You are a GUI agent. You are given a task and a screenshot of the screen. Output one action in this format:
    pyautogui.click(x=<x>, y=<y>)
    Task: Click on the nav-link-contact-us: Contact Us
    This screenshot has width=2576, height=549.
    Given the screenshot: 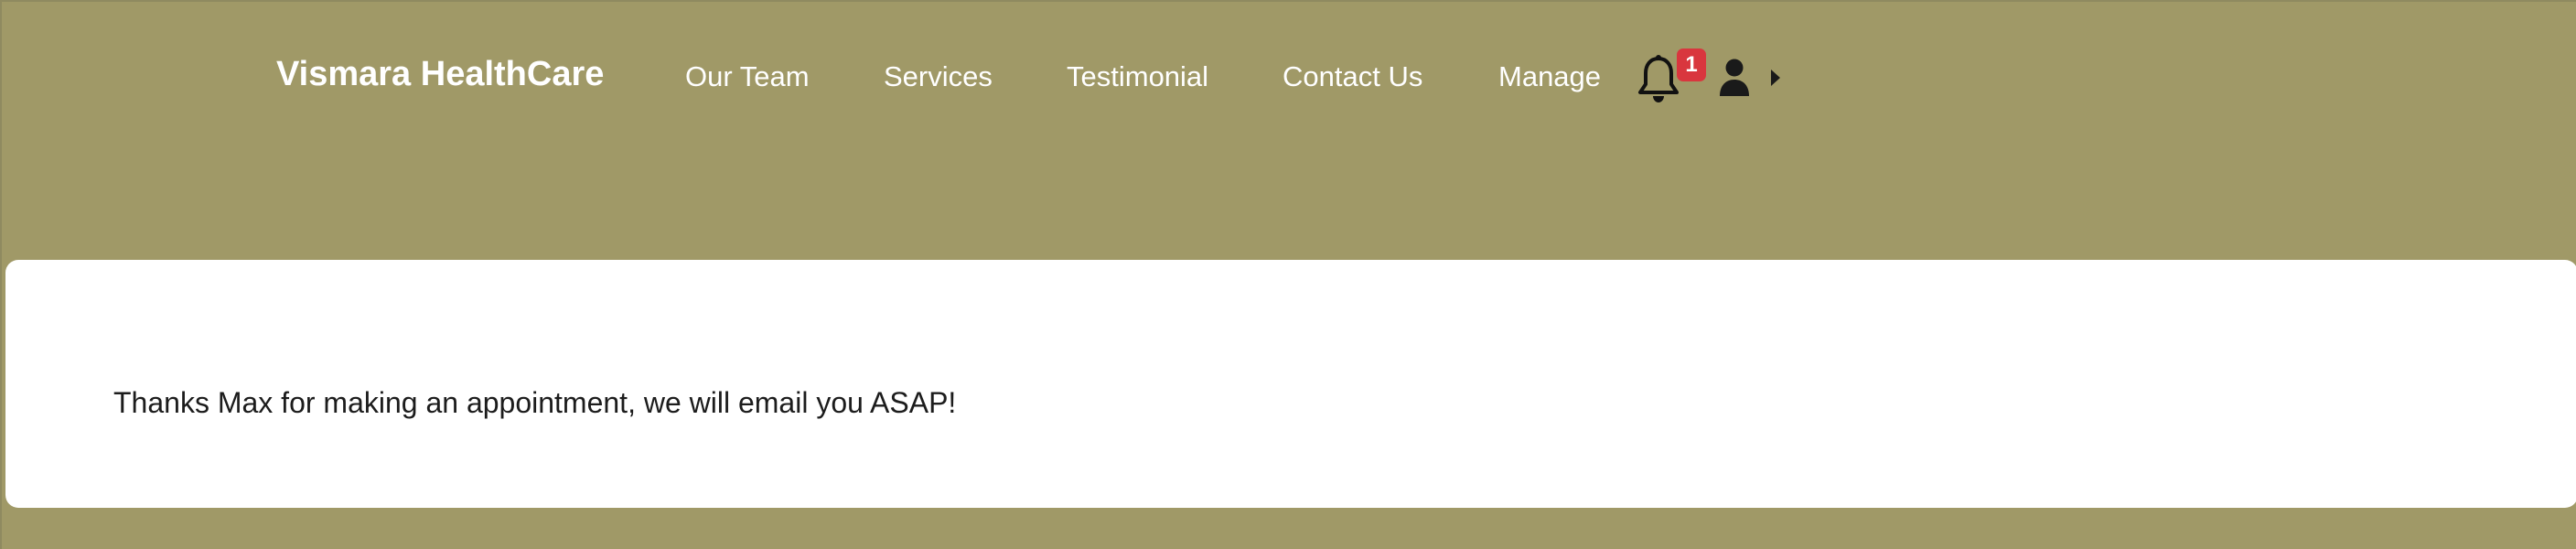 What is the action you would take?
    pyautogui.click(x=1352, y=77)
    